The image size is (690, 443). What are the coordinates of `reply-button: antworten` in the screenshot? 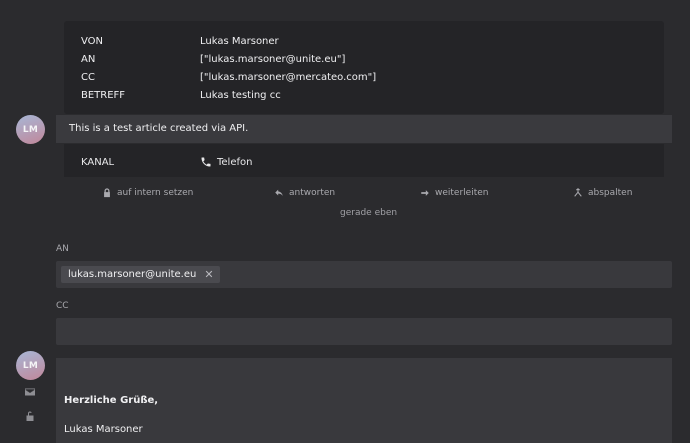 It's located at (304, 193).